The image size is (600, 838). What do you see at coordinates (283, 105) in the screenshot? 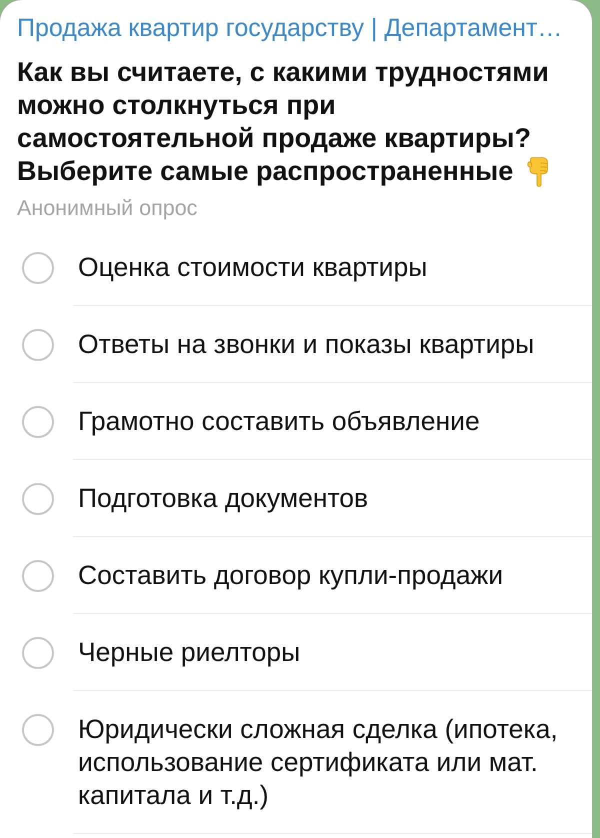
I see `poll-question: Как вы считаете, с какими трудностями можно столкнуться при самостоятельной продаже квартиры?` at bounding box center [283, 105].